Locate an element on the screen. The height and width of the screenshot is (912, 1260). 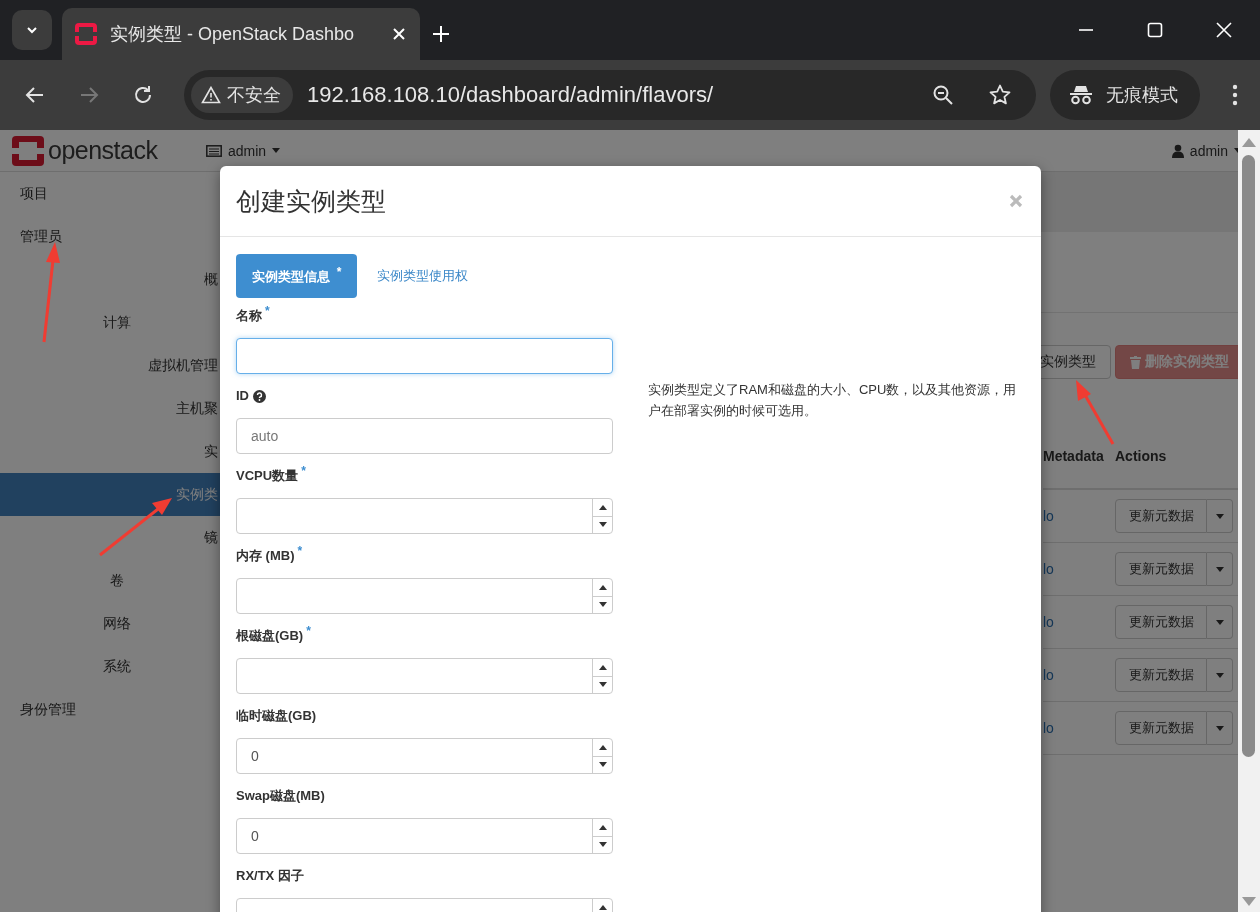
caret-icon is located at coordinates (276, 150).